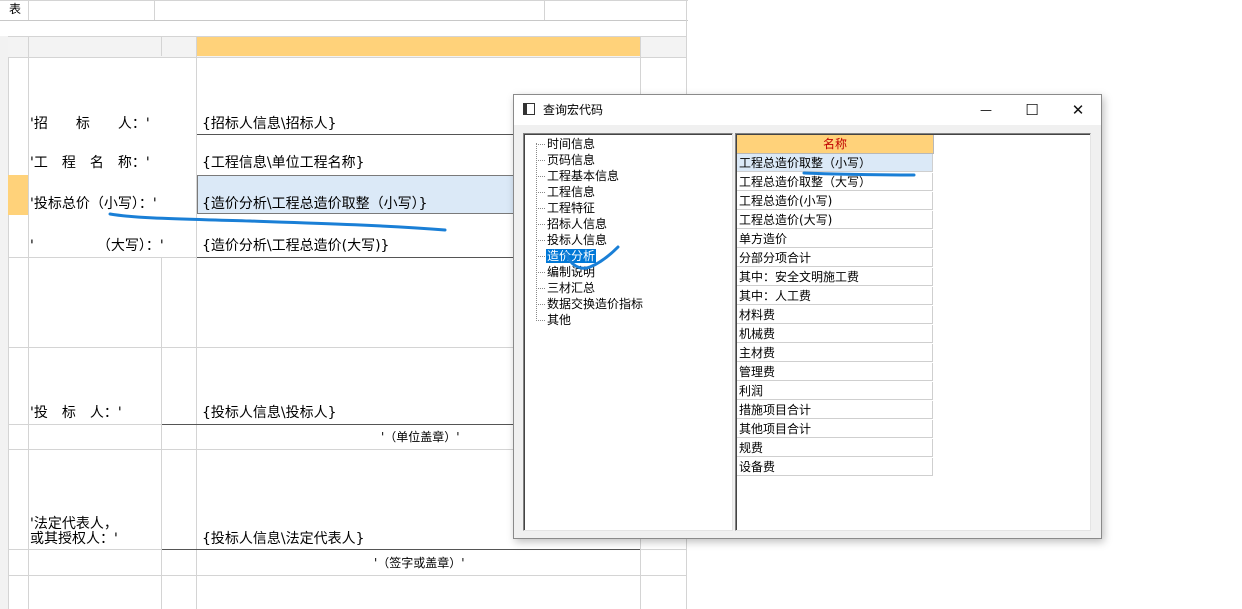  I want to click on label-unit-seal: '（单位盖章）', so click(420, 437).